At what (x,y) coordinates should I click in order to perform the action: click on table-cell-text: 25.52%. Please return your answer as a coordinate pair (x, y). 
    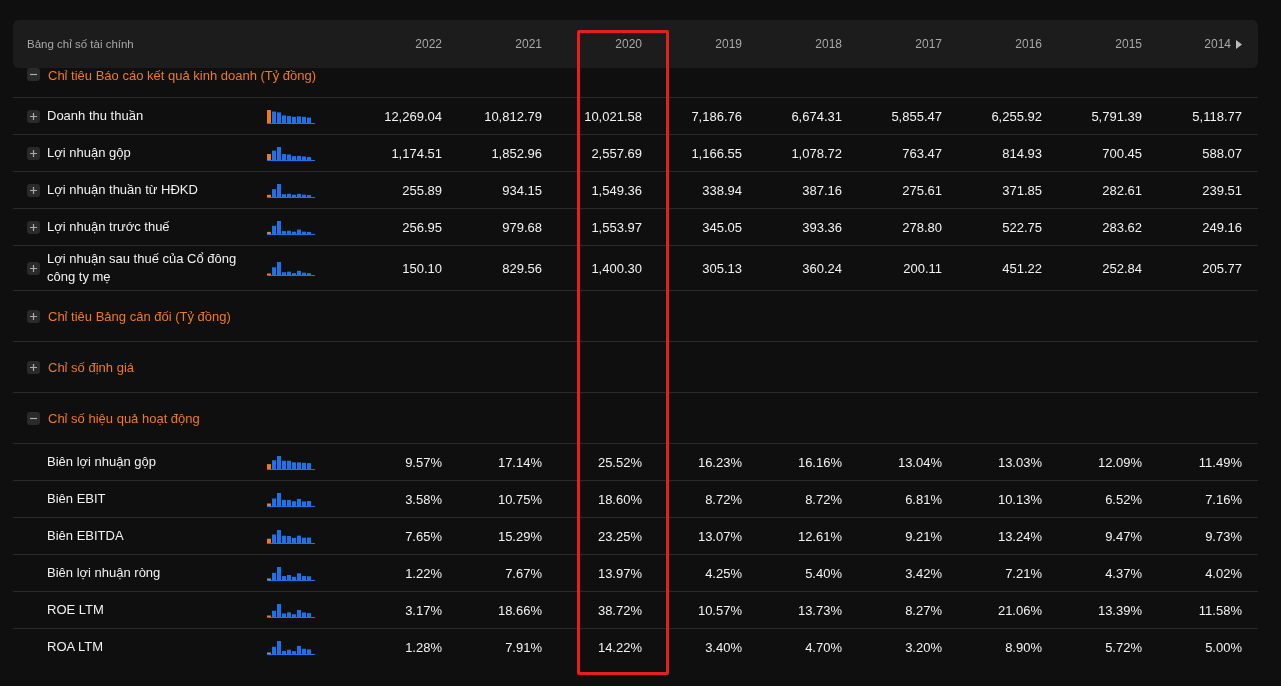
    Looking at the image, I should click on (619, 462).